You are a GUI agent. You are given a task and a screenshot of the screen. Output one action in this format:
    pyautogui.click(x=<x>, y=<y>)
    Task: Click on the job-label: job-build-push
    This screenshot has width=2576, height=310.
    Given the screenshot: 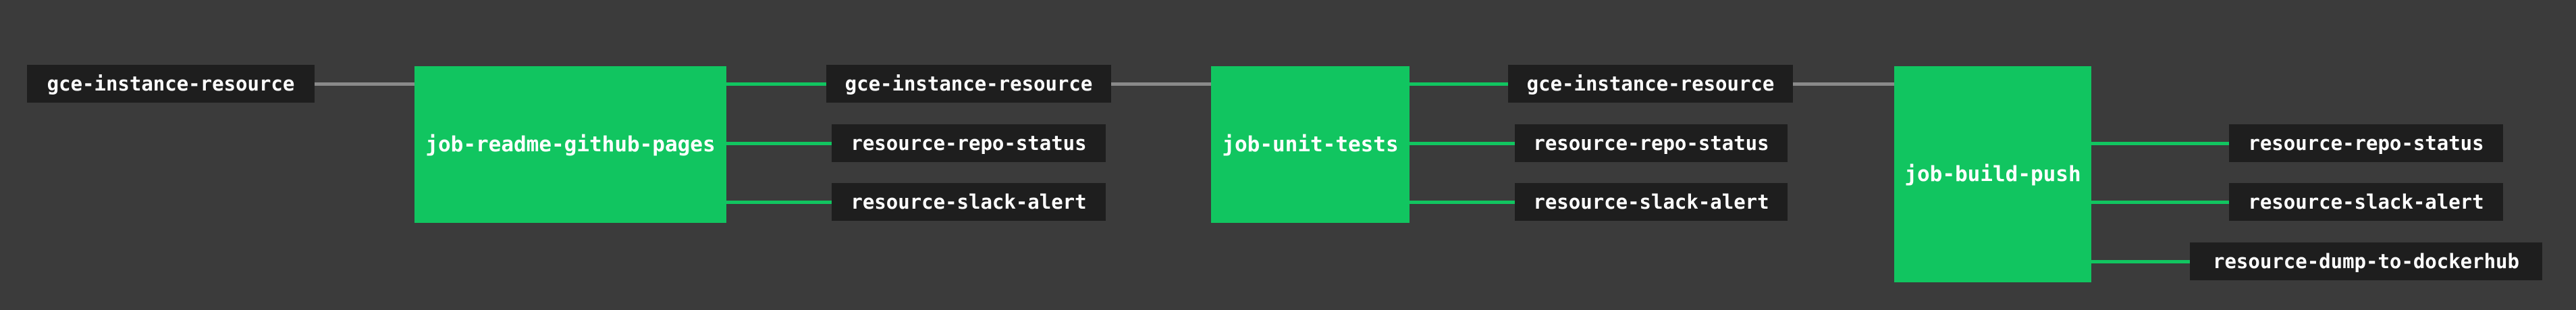 What is the action you would take?
    pyautogui.click(x=1993, y=174)
    